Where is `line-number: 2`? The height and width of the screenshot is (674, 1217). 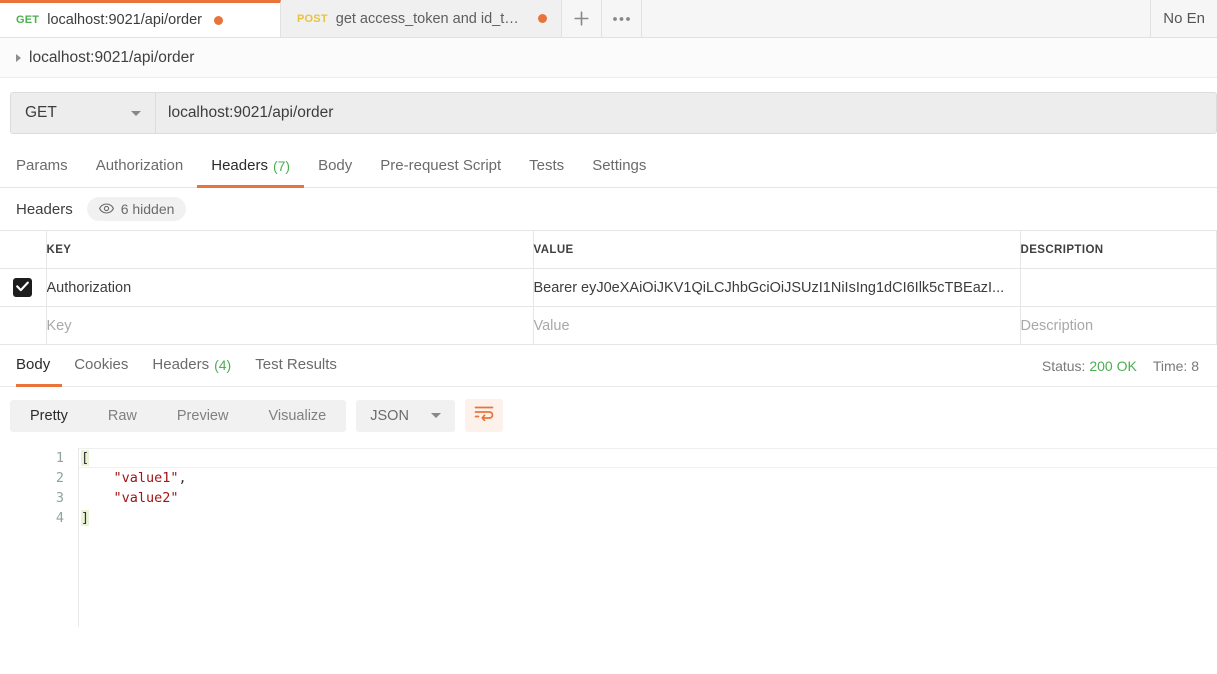
line-number: 2 is located at coordinates (59, 478).